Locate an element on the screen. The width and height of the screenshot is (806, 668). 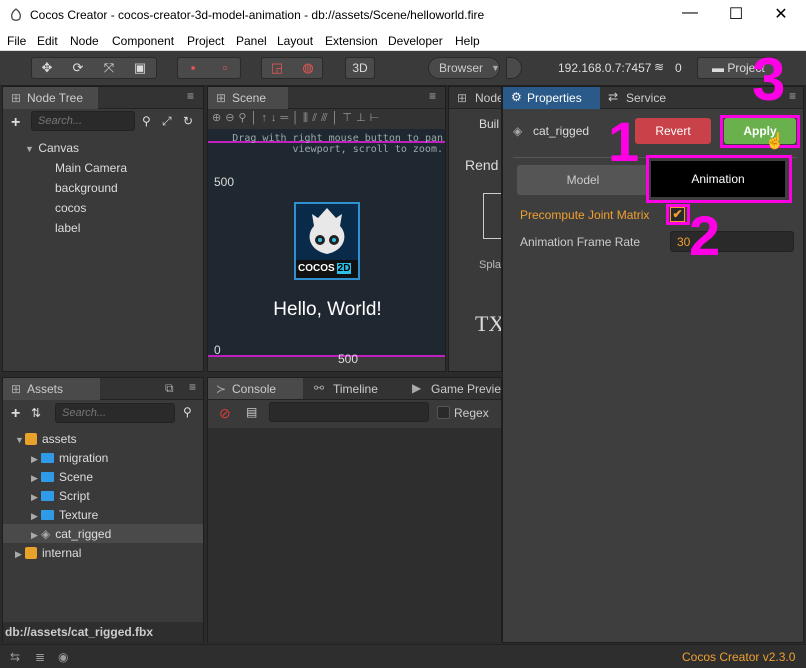
tree-item-main-camera: Main Camera is located at coordinates (91, 168).